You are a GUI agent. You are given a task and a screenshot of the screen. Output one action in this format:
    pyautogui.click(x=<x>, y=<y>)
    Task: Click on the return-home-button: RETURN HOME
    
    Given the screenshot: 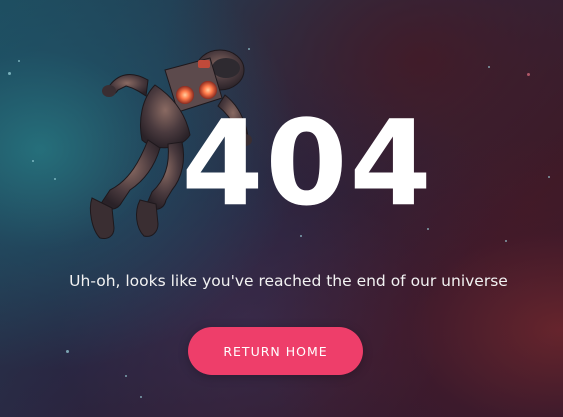 What is the action you would take?
    pyautogui.click(x=275, y=351)
    